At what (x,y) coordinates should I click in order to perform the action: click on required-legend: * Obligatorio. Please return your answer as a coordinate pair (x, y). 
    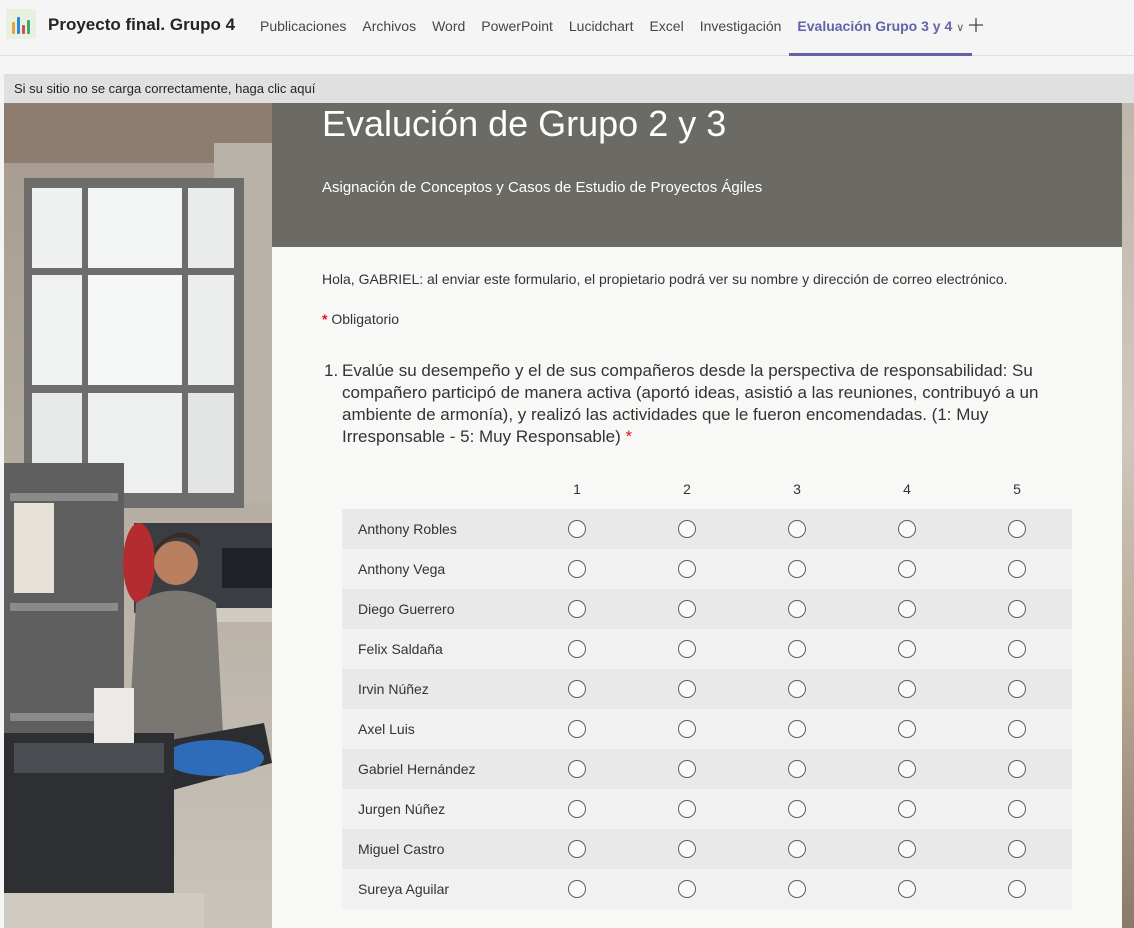
    Looking at the image, I should click on (360, 319).